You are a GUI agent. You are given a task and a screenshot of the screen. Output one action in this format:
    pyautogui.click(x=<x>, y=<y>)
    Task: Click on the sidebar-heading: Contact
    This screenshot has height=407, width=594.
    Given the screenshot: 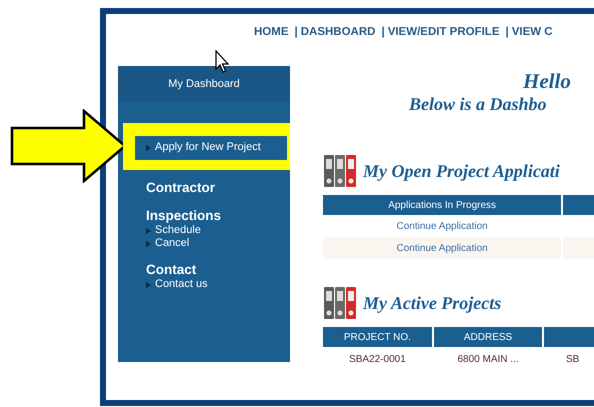 What is the action you would take?
    pyautogui.click(x=172, y=270)
    